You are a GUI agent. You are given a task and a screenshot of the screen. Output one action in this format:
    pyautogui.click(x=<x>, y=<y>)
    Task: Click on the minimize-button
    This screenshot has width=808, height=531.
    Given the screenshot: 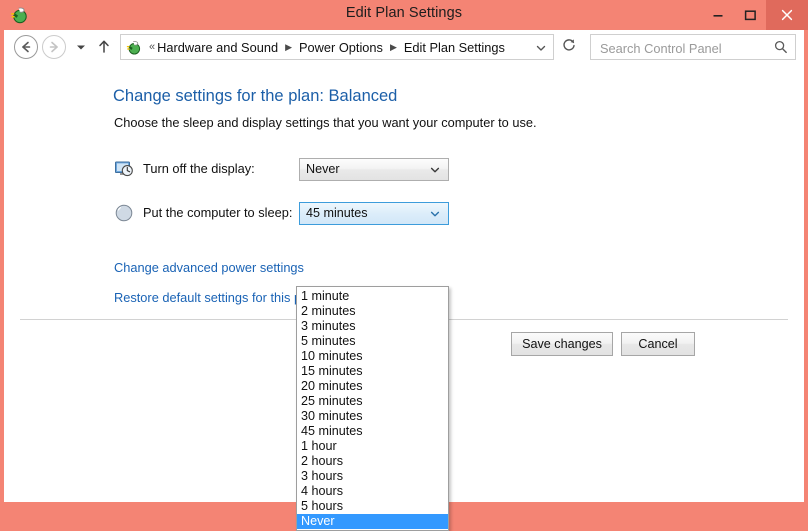 What is the action you would take?
    pyautogui.click(x=718, y=15)
    